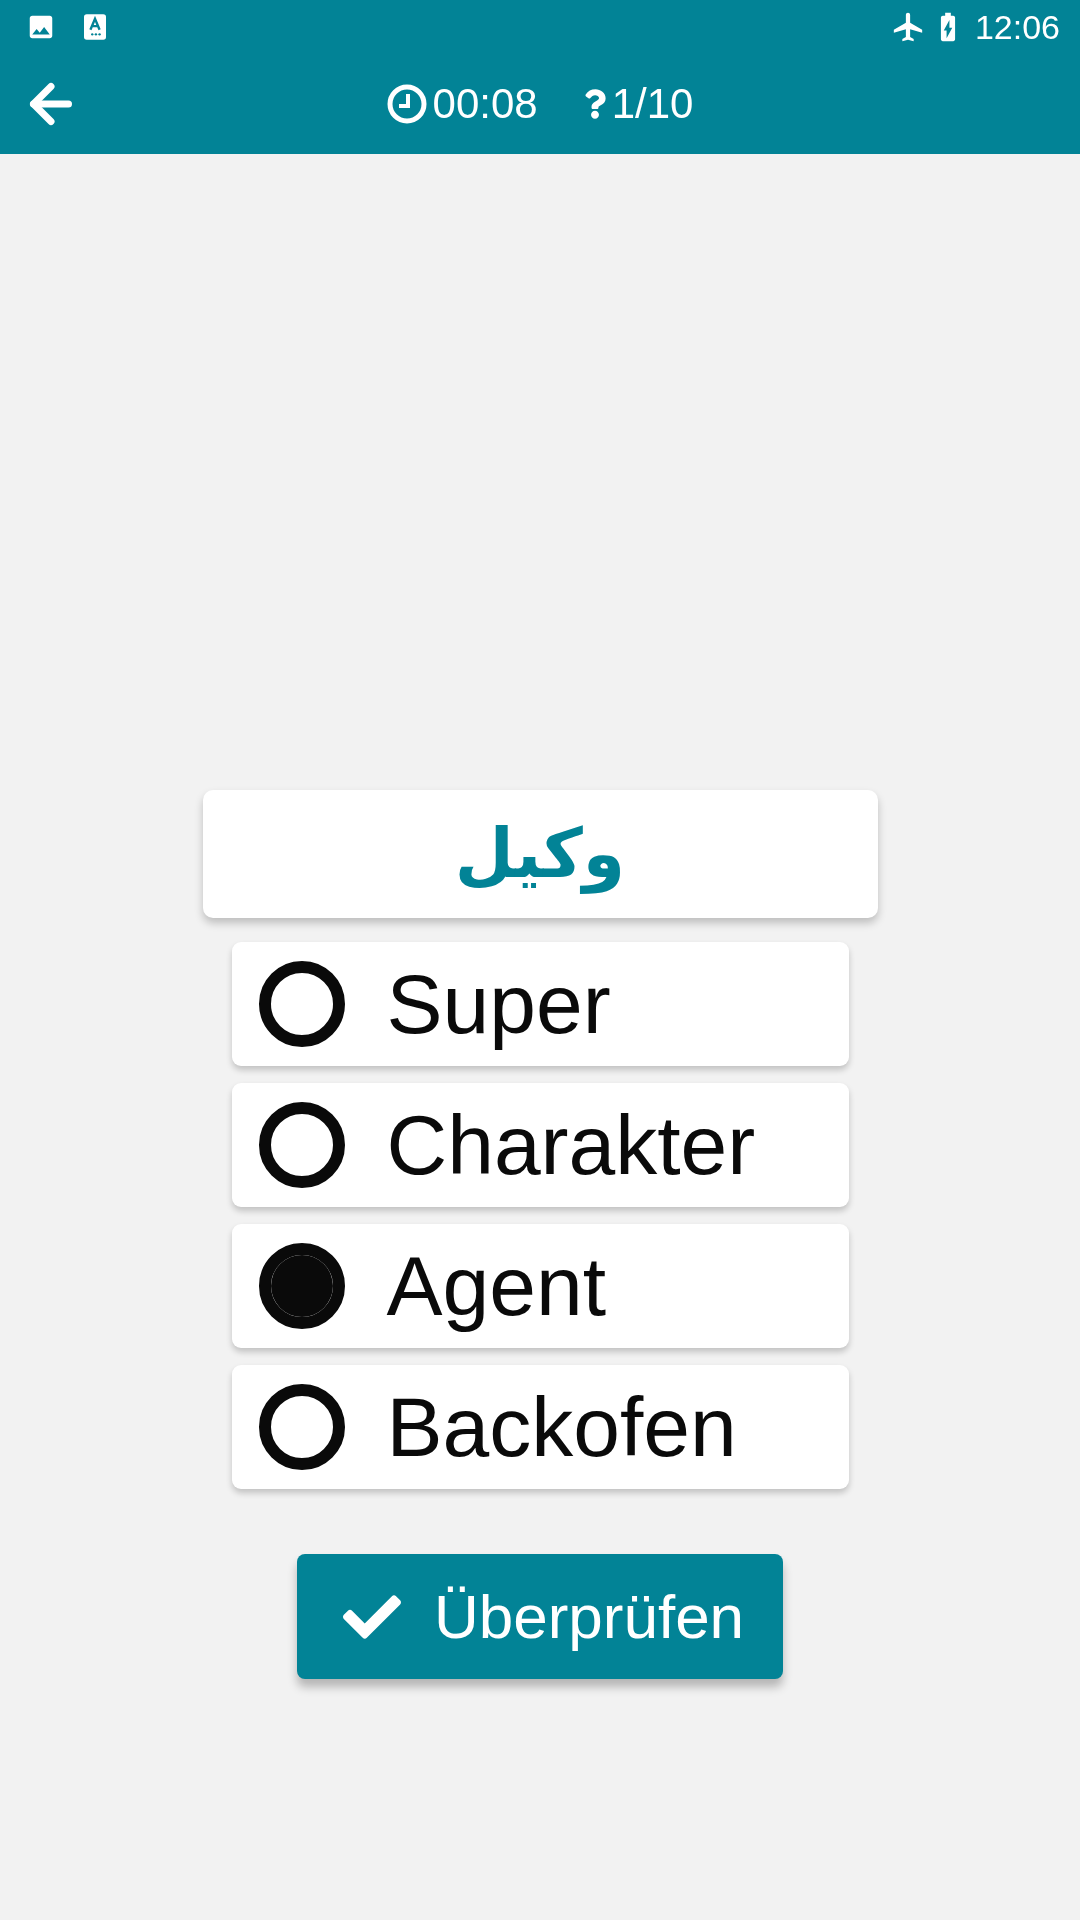 The height and width of the screenshot is (1920, 1080). I want to click on answer-option: Charakter, so click(540, 1145).